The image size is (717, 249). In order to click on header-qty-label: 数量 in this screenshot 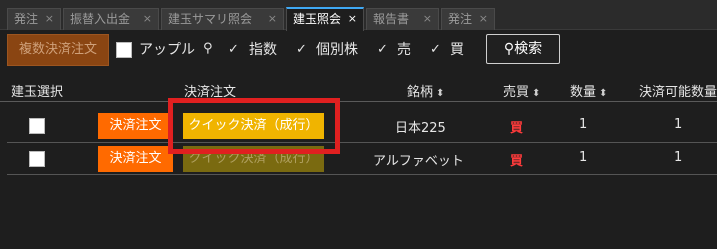, I will do `click(583, 92)`.